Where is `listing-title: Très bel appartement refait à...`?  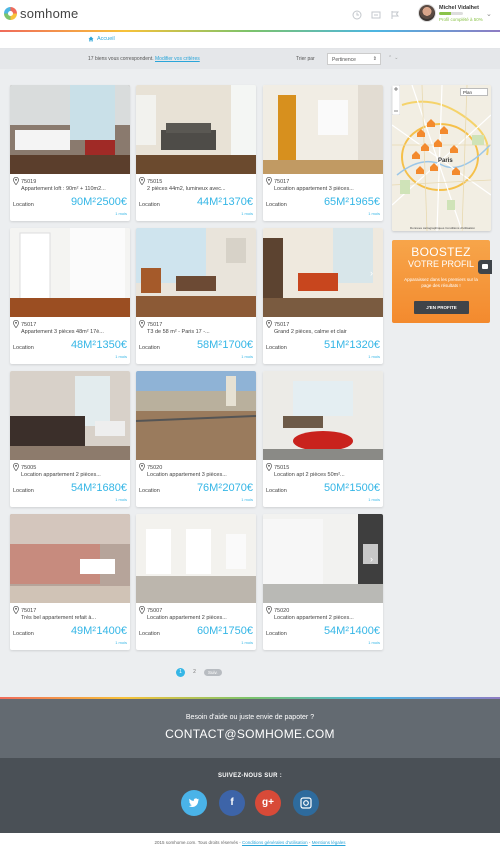
listing-title: Très bel appartement refait à... is located at coordinates (74, 618).